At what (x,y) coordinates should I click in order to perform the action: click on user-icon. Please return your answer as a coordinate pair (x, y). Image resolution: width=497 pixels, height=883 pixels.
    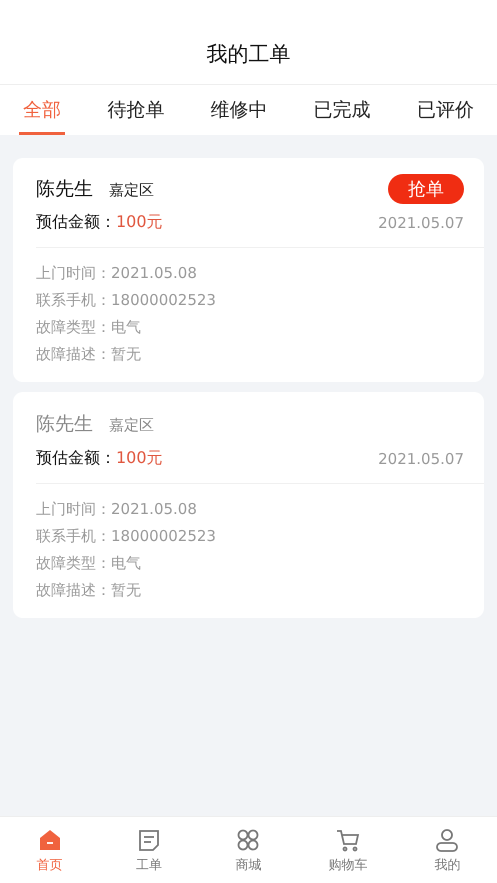
    Looking at the image, I should click on (447, 840).